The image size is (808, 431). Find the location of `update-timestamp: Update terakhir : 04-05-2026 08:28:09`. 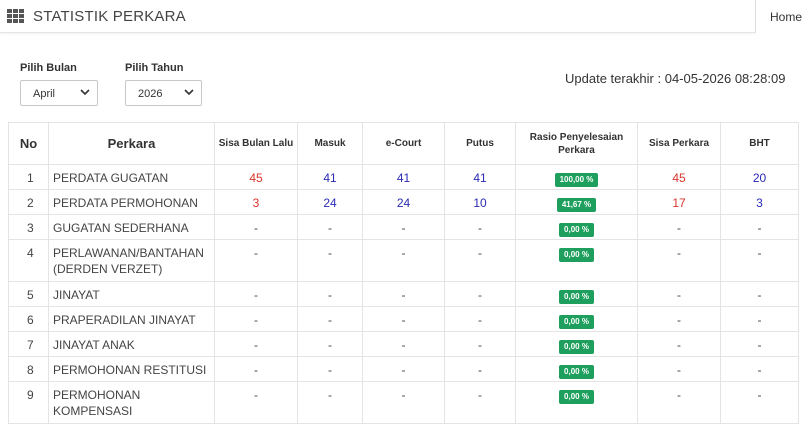

update-timestamp: Update terakhir : 04-05-2026 08:28:09 is located at coordinates (675, 78).